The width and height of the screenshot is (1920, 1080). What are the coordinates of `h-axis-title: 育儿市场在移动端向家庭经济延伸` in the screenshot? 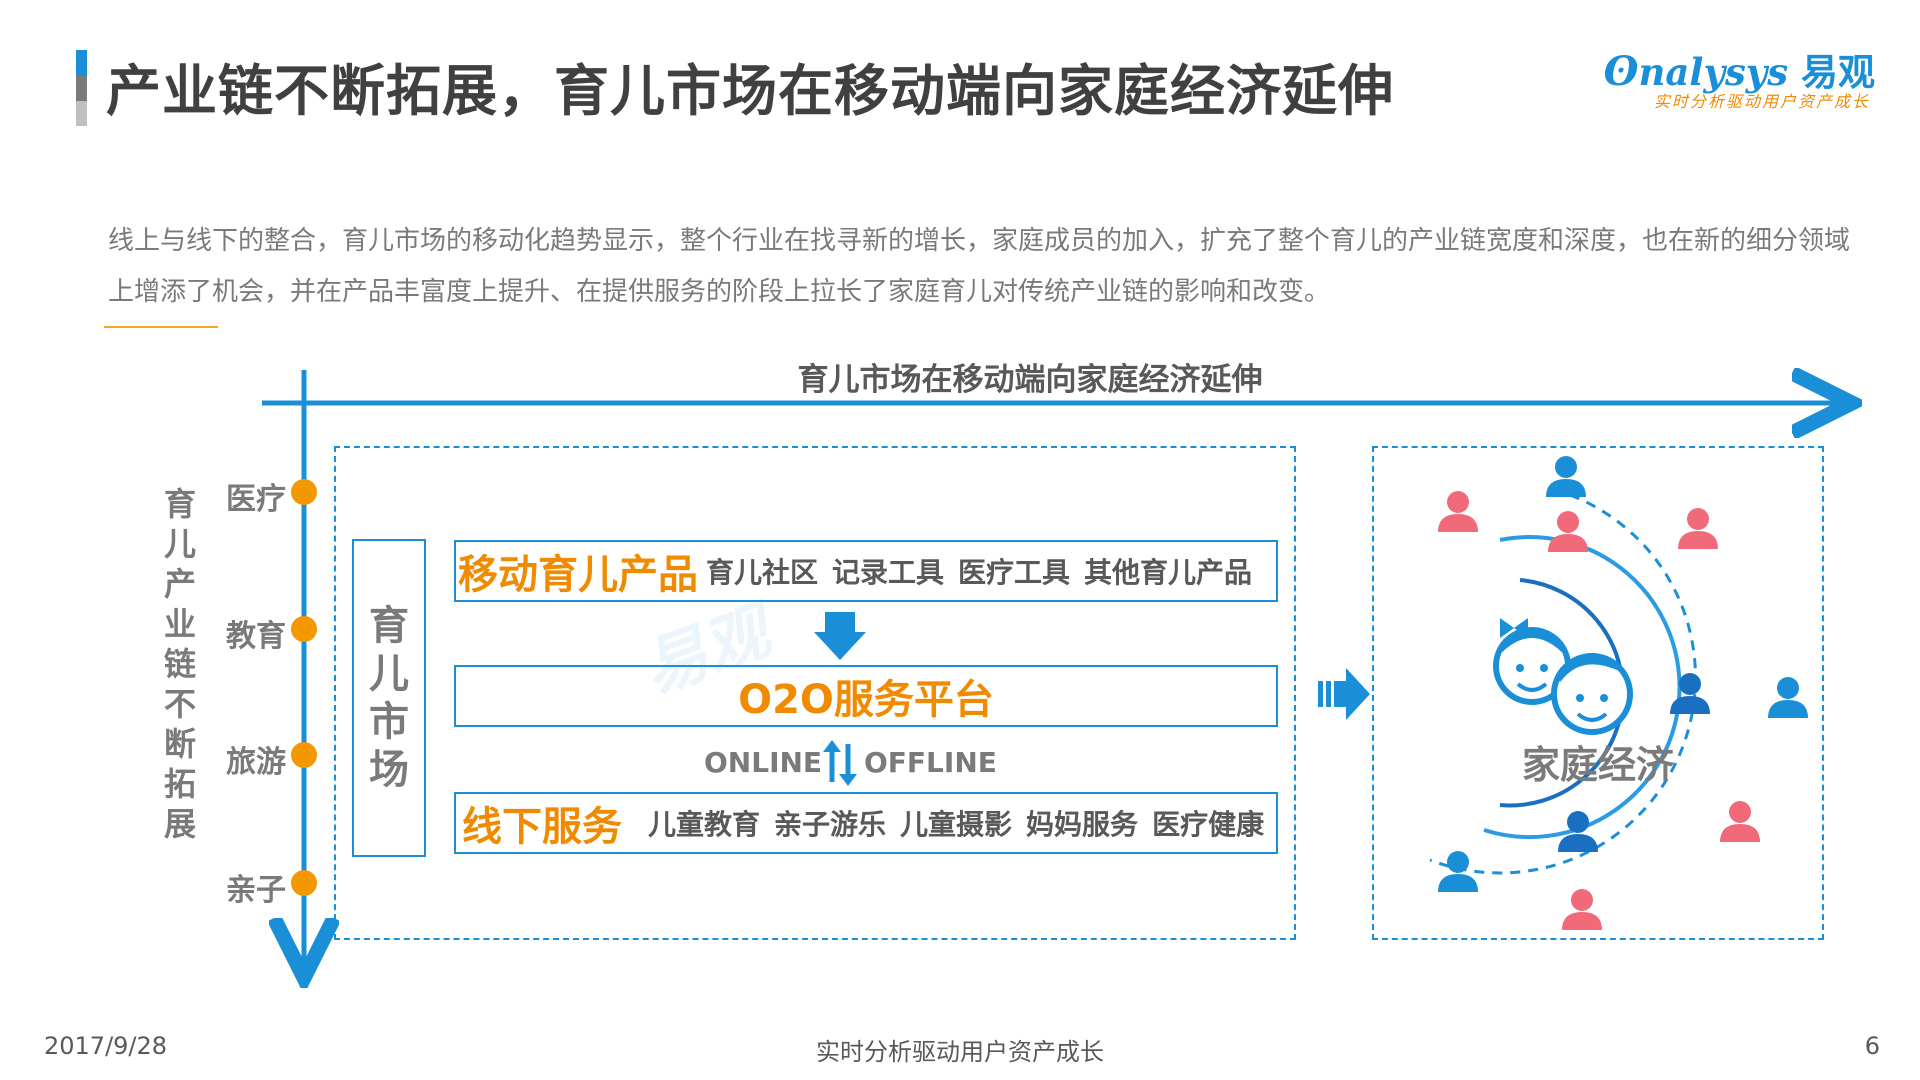 It's located at (1030, 380).